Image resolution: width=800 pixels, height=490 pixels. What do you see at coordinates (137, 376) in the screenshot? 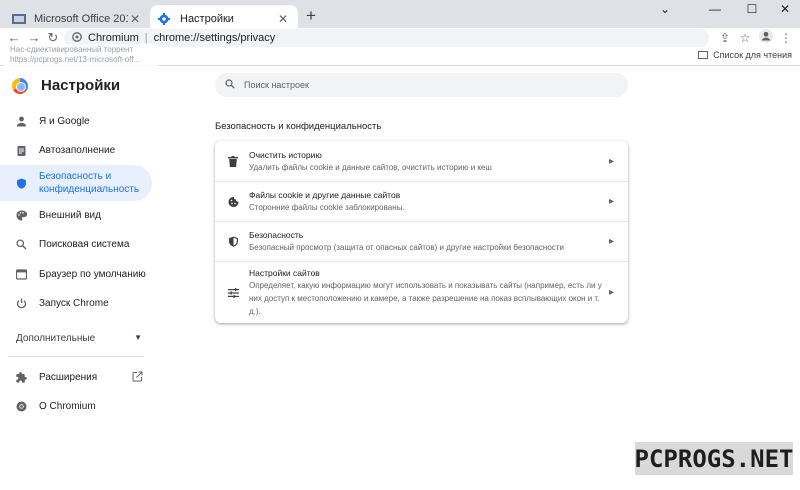
I see `open-in-new-icon` at bounding box center [137, 376].